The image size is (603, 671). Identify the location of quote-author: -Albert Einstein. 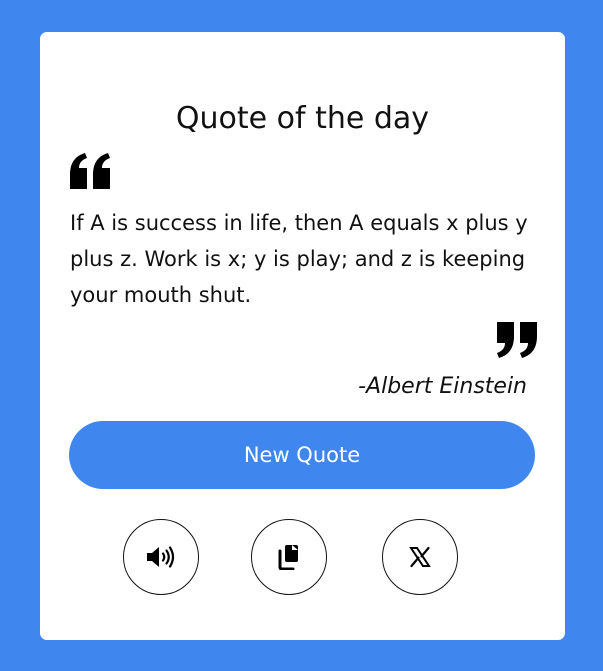
(442, 386).